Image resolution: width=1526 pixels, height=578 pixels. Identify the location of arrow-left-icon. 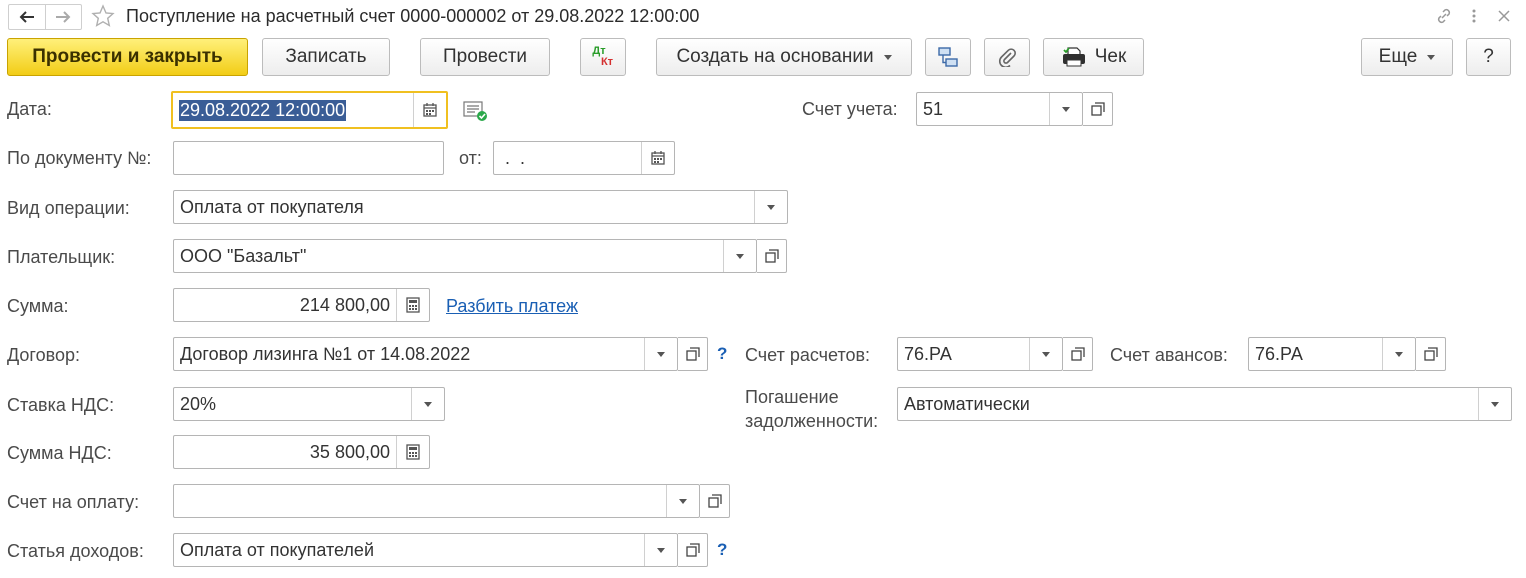
(26, 17).